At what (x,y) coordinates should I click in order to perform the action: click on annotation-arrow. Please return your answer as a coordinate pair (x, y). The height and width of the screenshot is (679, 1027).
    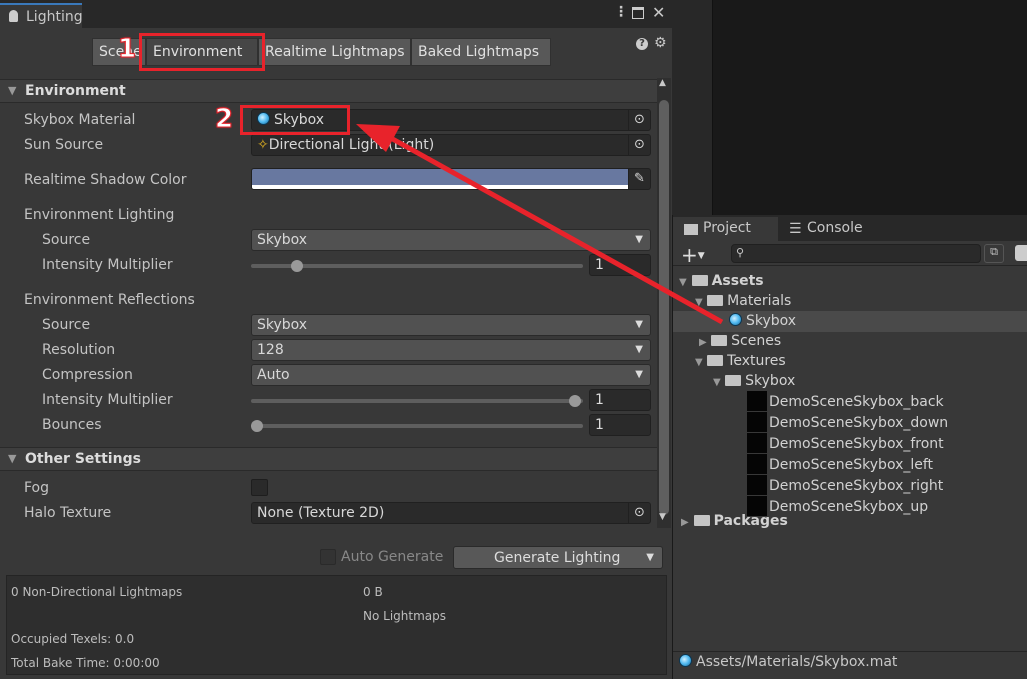
    Looking at the image, I should click on (540, 224).